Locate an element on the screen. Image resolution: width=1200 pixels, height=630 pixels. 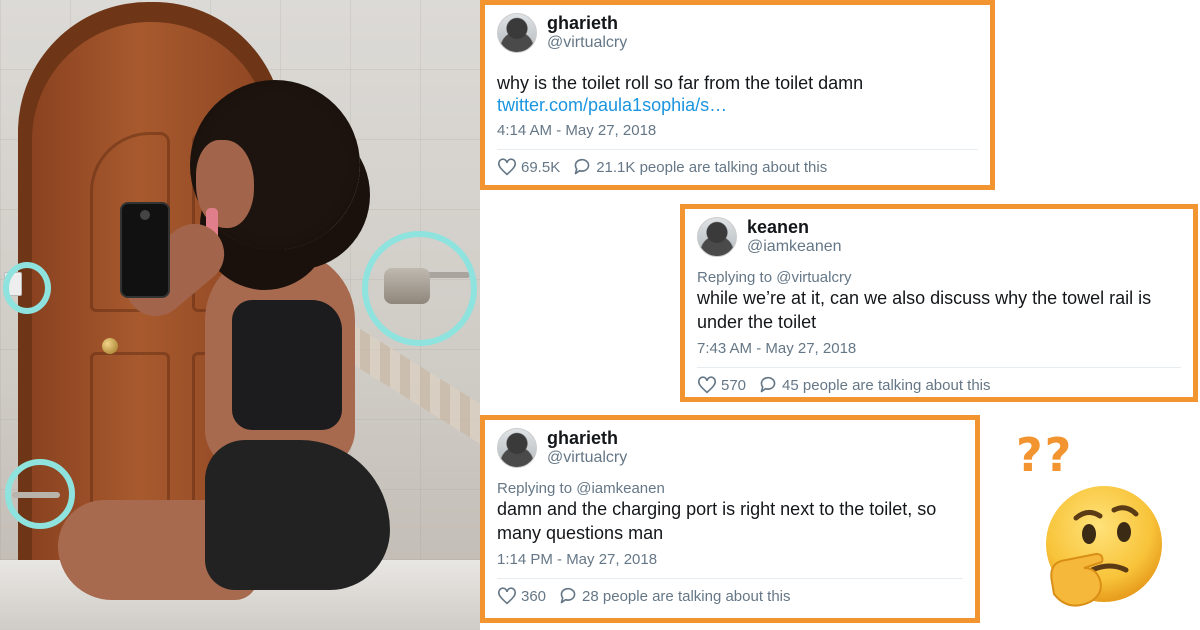
talking-count: 21.1K people are talking about this is located at coordinates (712, 167).